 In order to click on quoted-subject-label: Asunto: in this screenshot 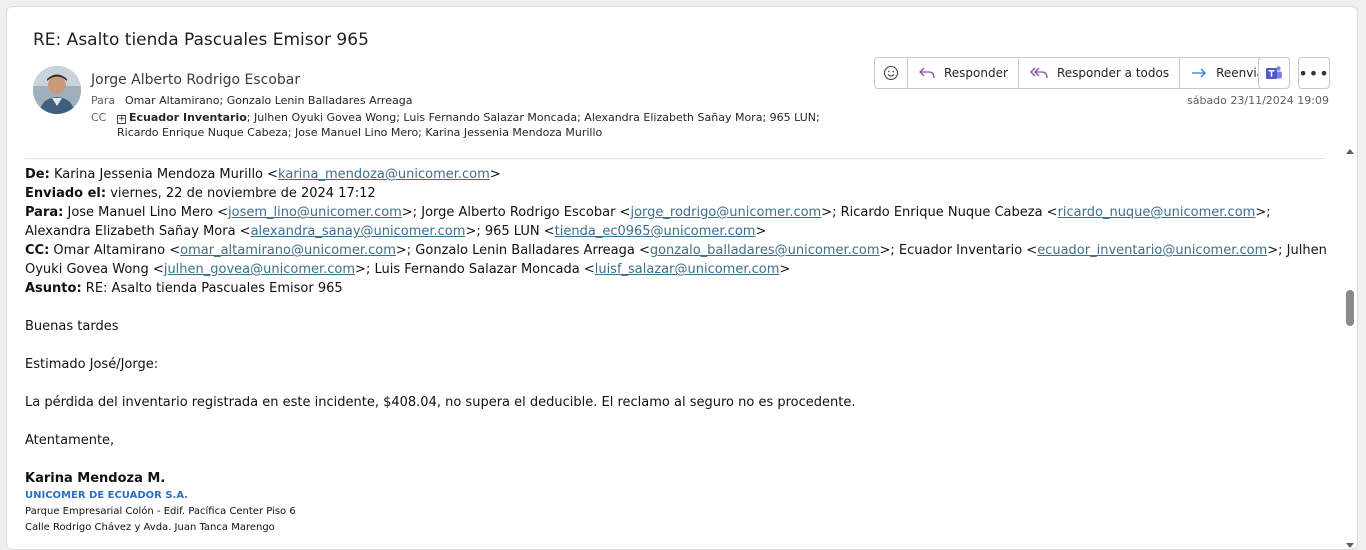, I will do `click(53, 288)`.